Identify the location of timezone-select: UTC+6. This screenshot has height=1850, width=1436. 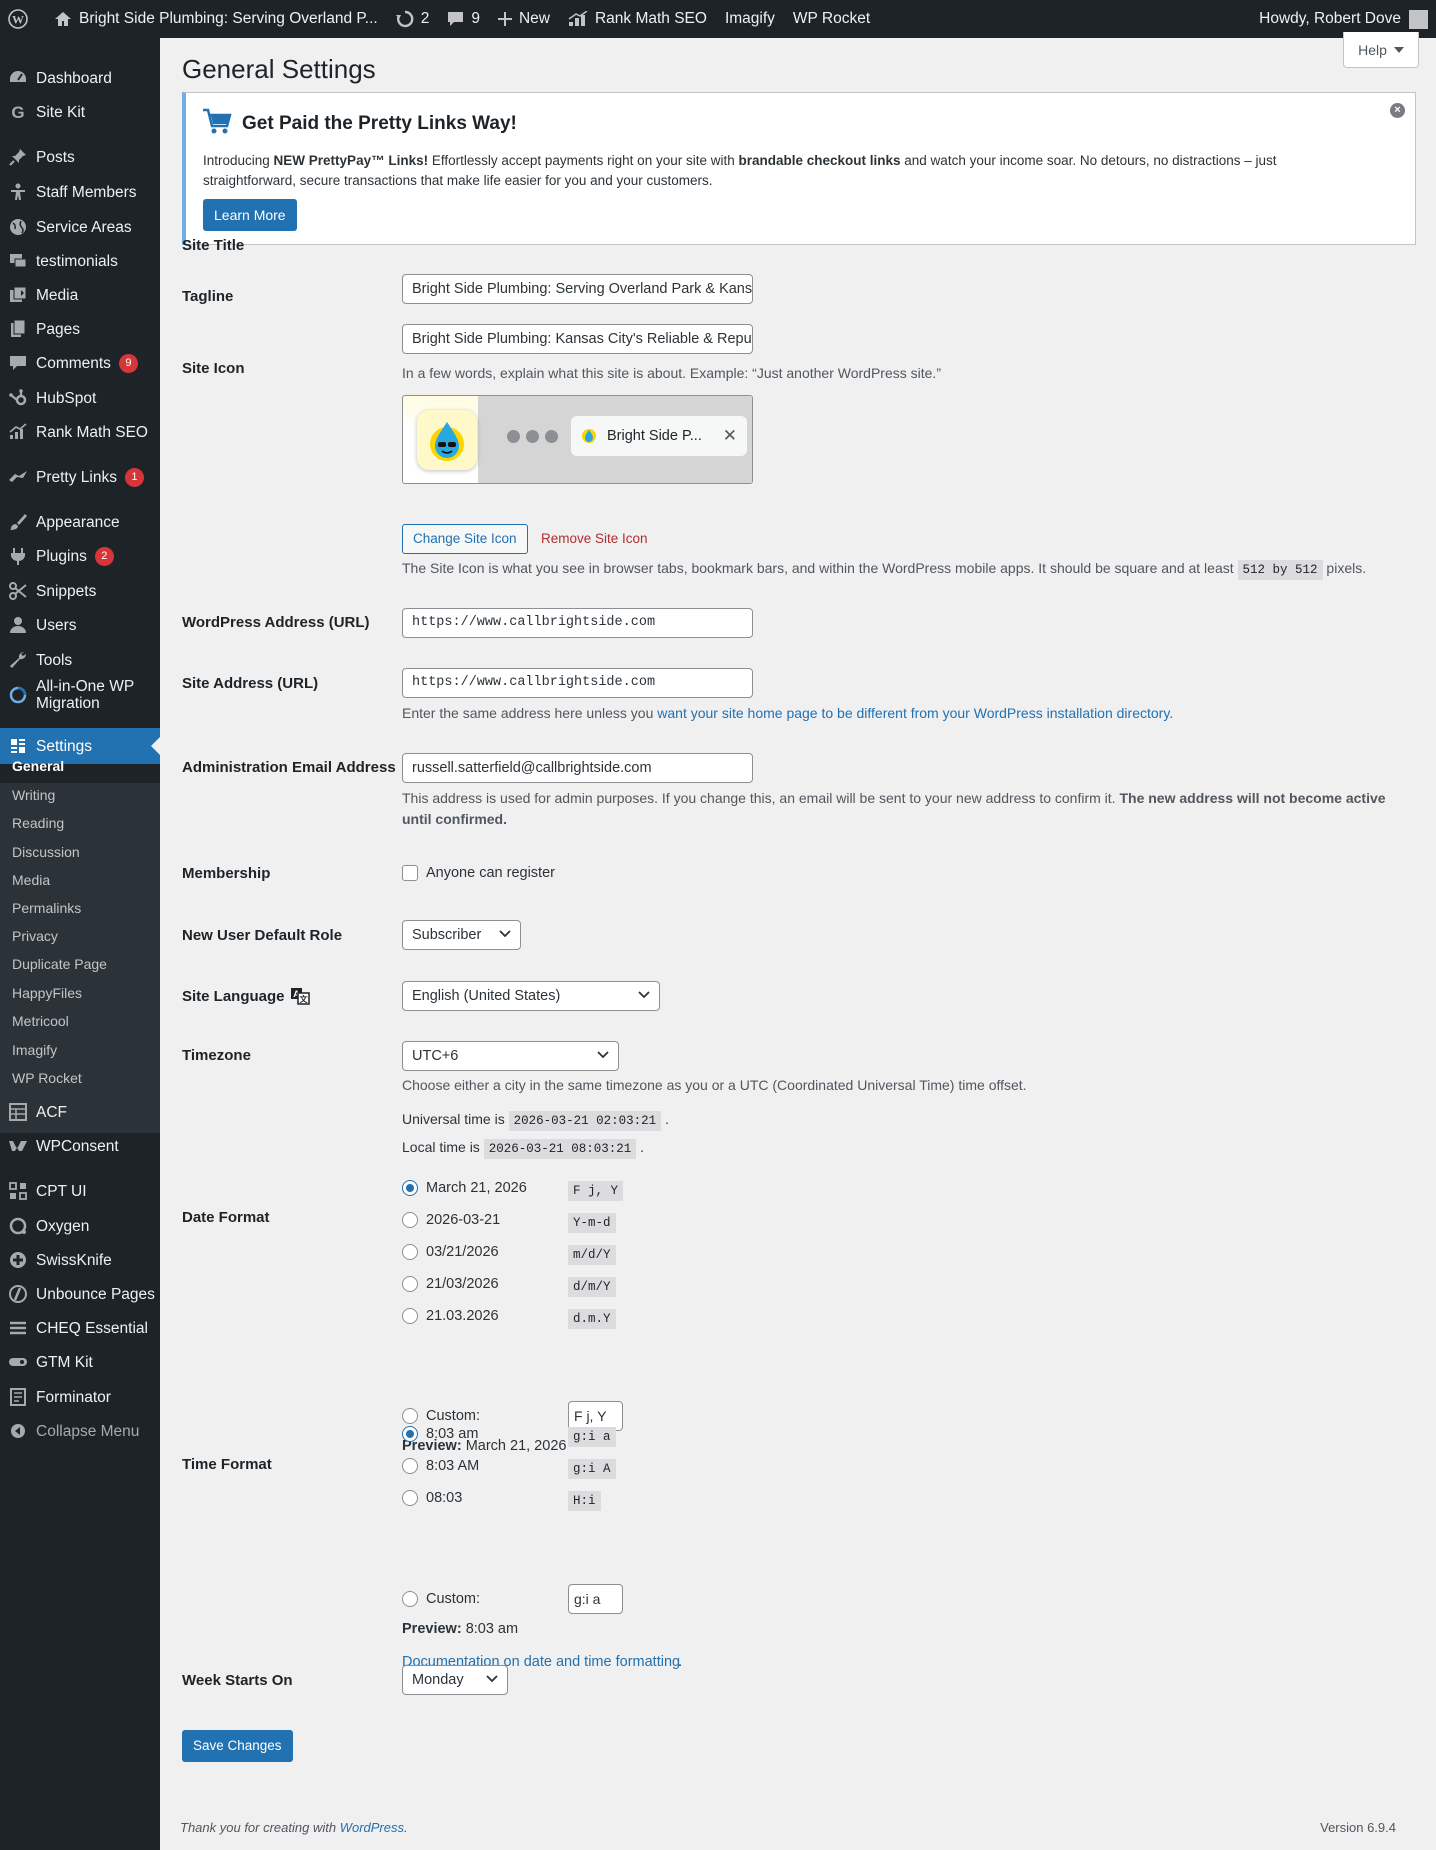
(510, 1056).